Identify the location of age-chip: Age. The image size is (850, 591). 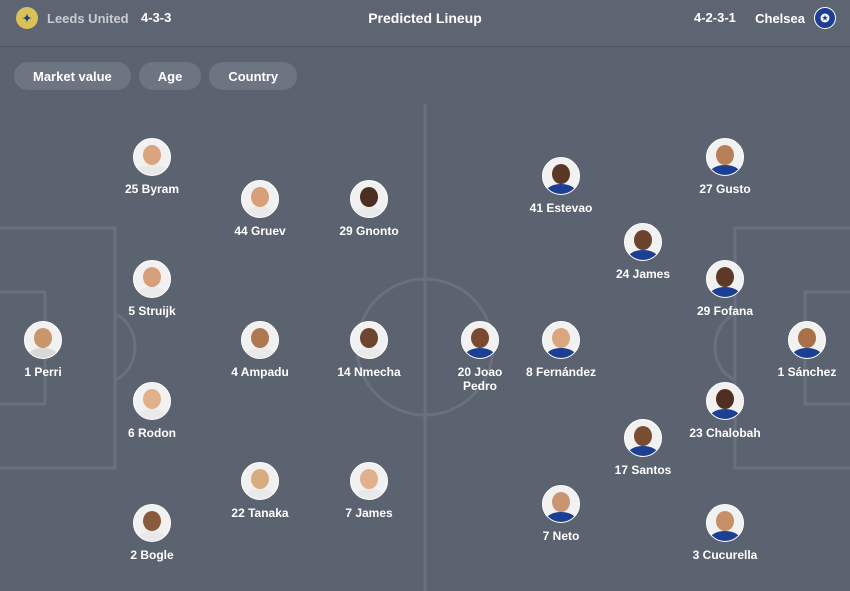
(170, 76).